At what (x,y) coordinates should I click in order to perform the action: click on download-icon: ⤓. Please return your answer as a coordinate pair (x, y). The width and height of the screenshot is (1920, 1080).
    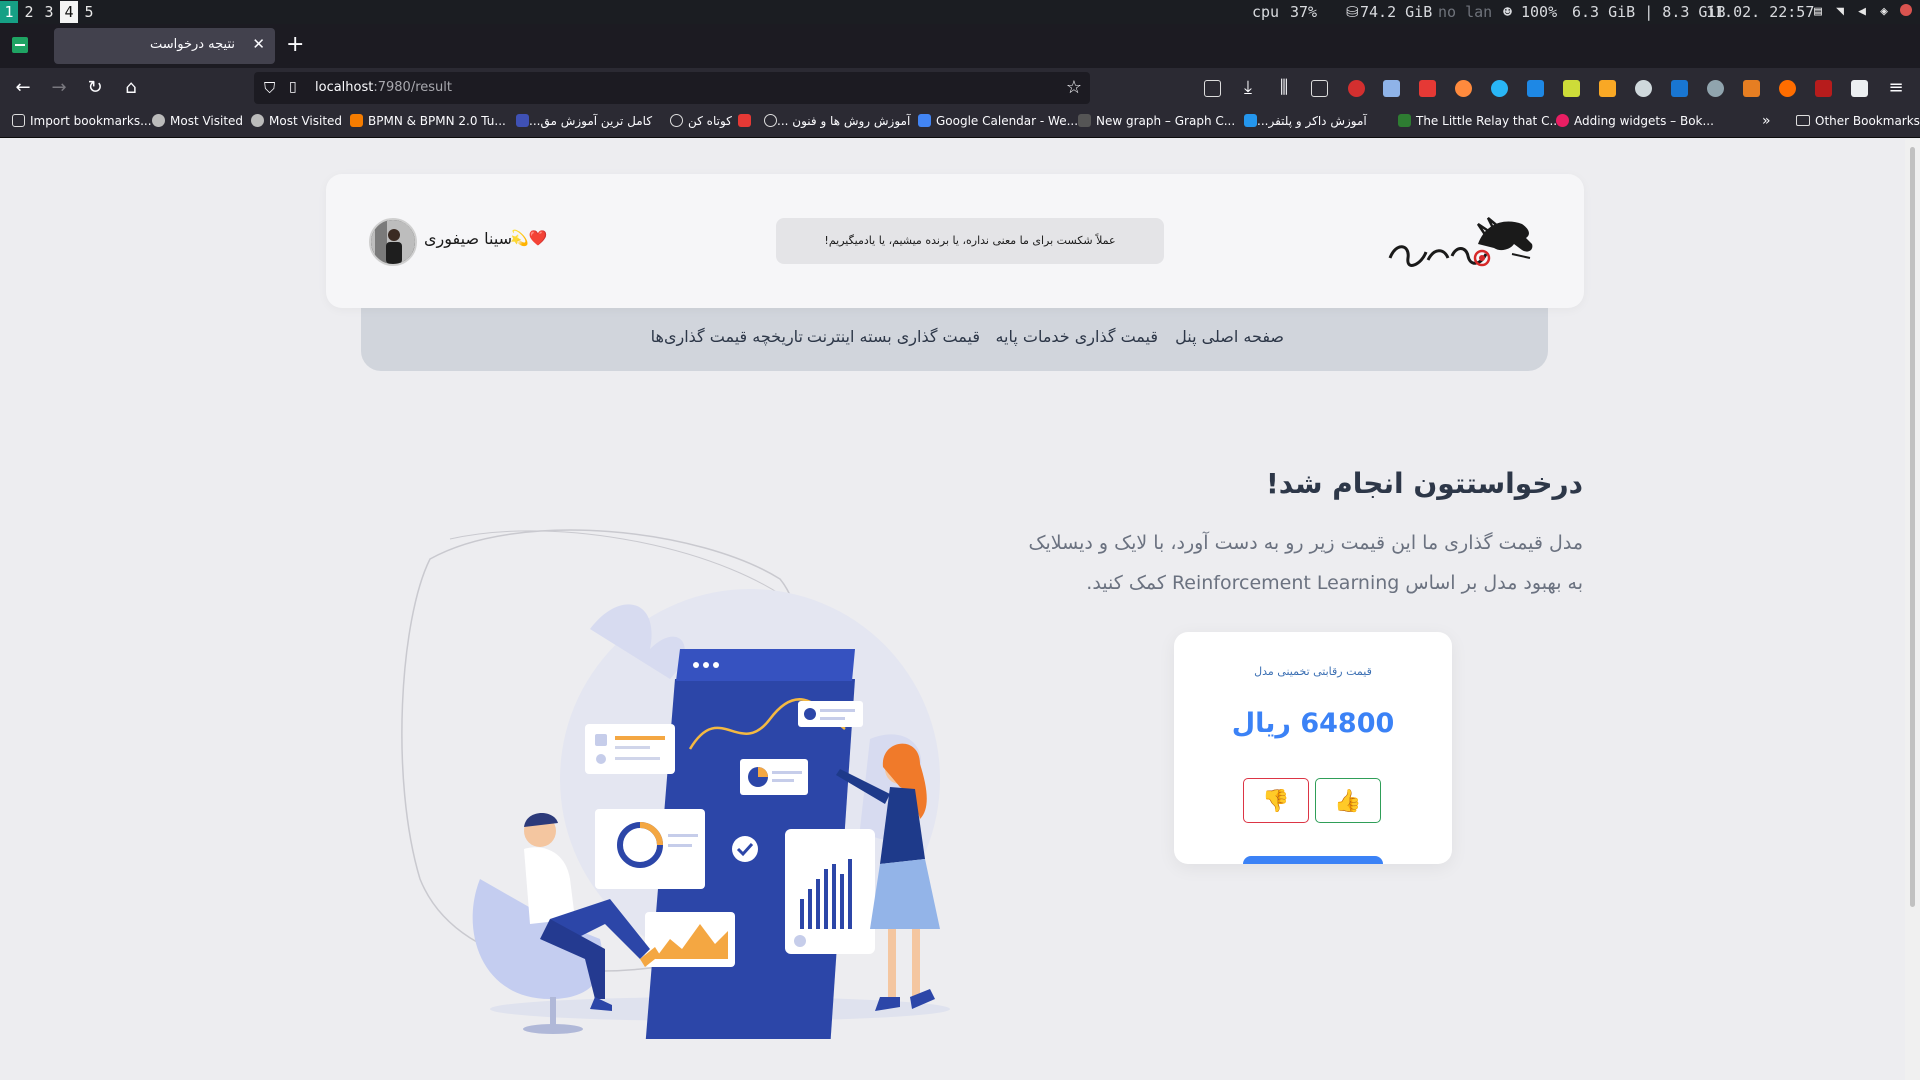
    Looking at the image, I should click on (1248, 88).